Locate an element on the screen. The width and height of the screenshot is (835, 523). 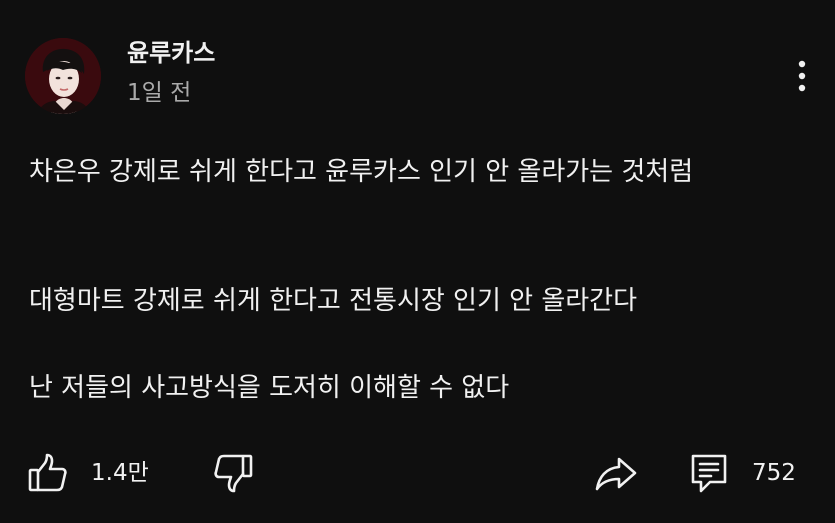
more-options-button is located at coordinates (802, 76).